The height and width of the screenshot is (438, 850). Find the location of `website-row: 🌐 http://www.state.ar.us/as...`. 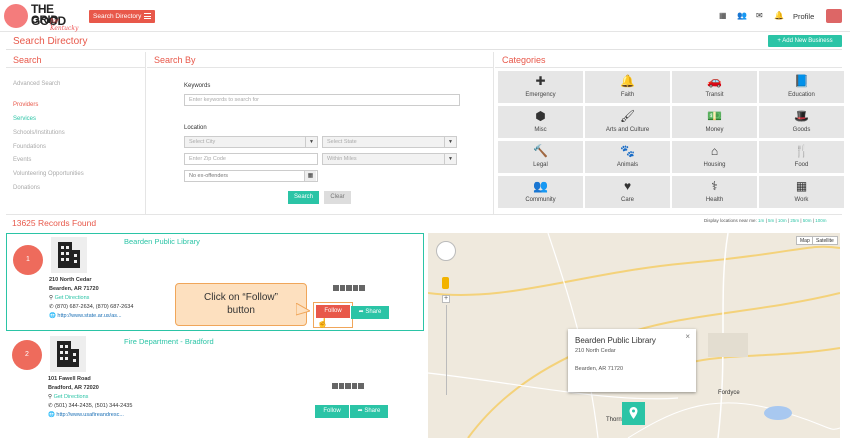

website-row: 🌐 http://www.state.ar.us/as... is located at coordinates (85, 317).